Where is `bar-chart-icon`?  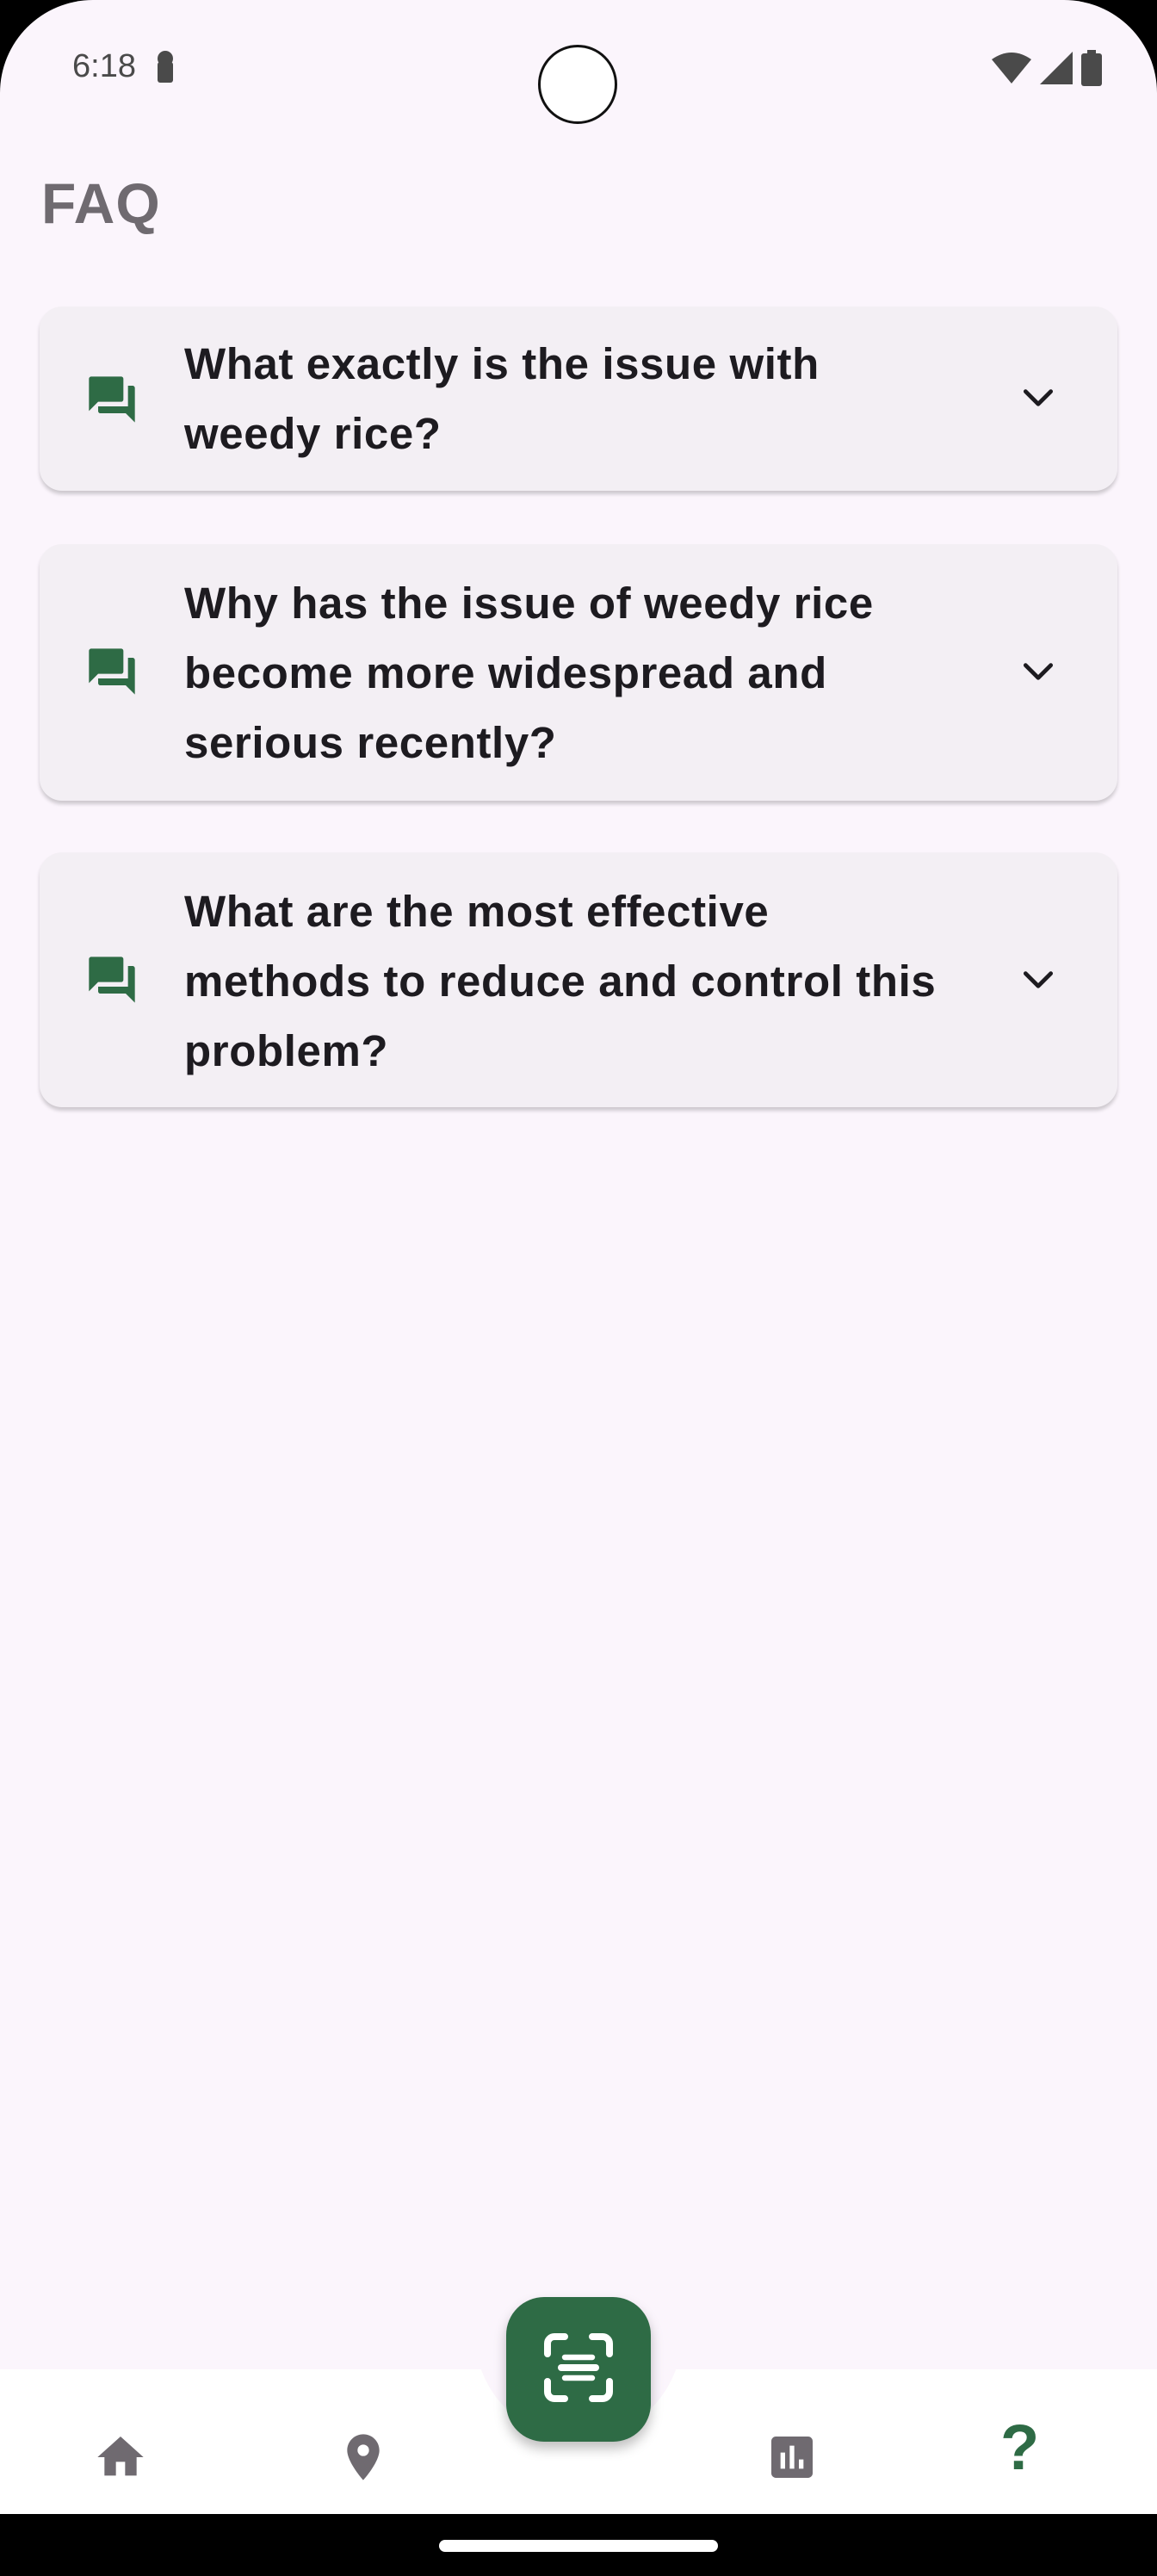
bar-chart-icon is located at coordinates (792, 2459).